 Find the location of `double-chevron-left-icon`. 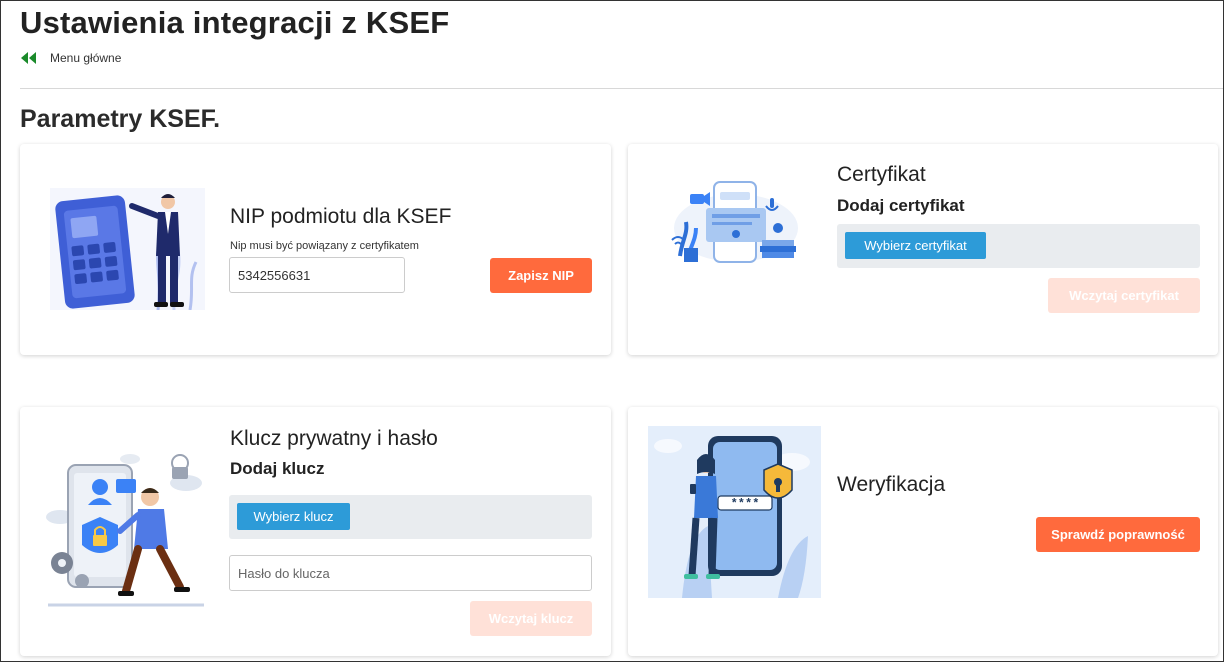

double-chevron-left-icon is located at coordinates (28, 58).